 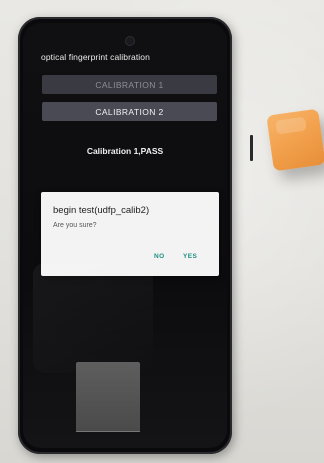 What do you see at coordinates (95, 57) in the screenshot?
I see `app-title: optical fingerprint calibration` at bounding box center [95, 57].